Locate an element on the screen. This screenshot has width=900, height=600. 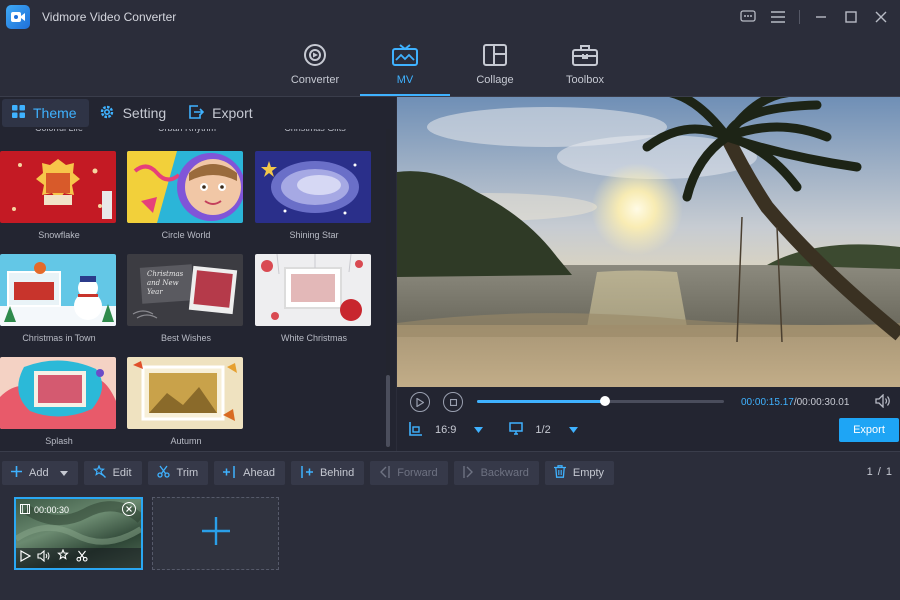
tab-setting: Setting is located at coordinates (134, 113).